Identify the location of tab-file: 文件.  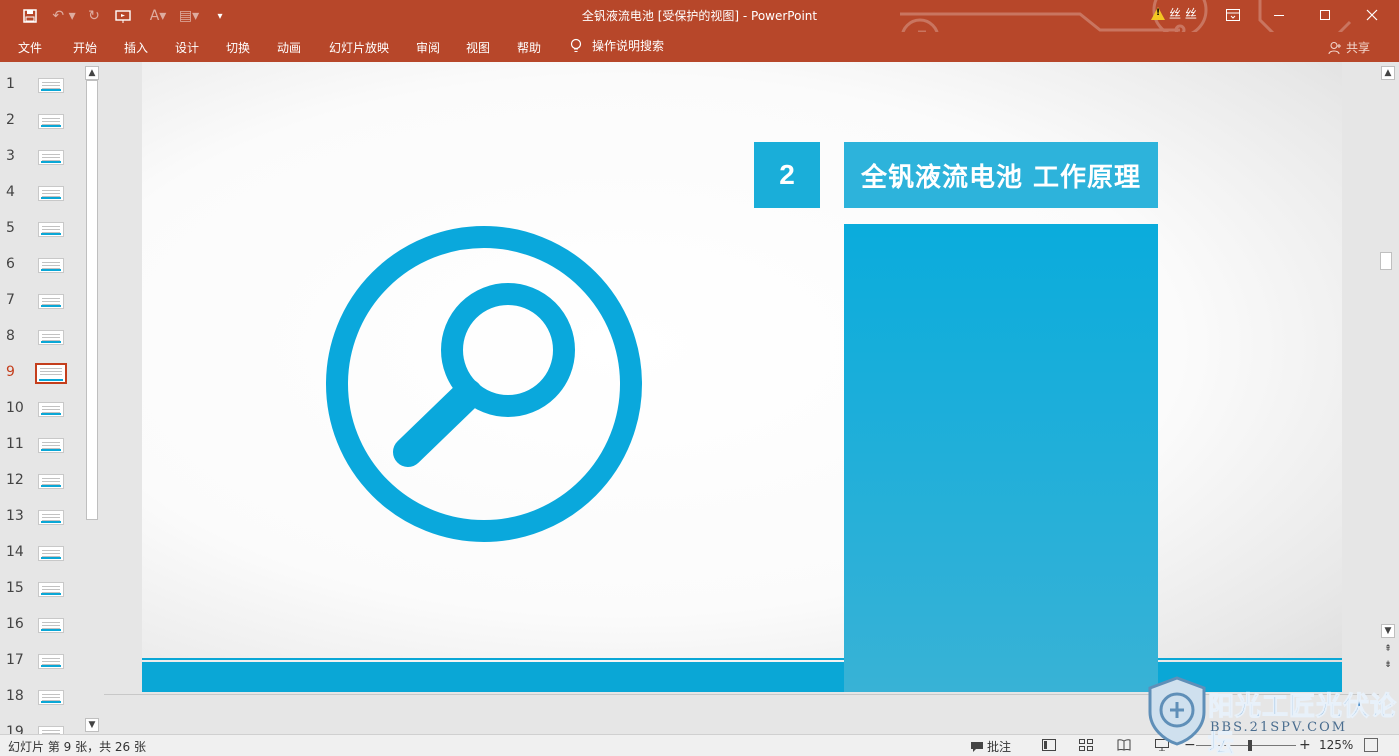
(30, 47).